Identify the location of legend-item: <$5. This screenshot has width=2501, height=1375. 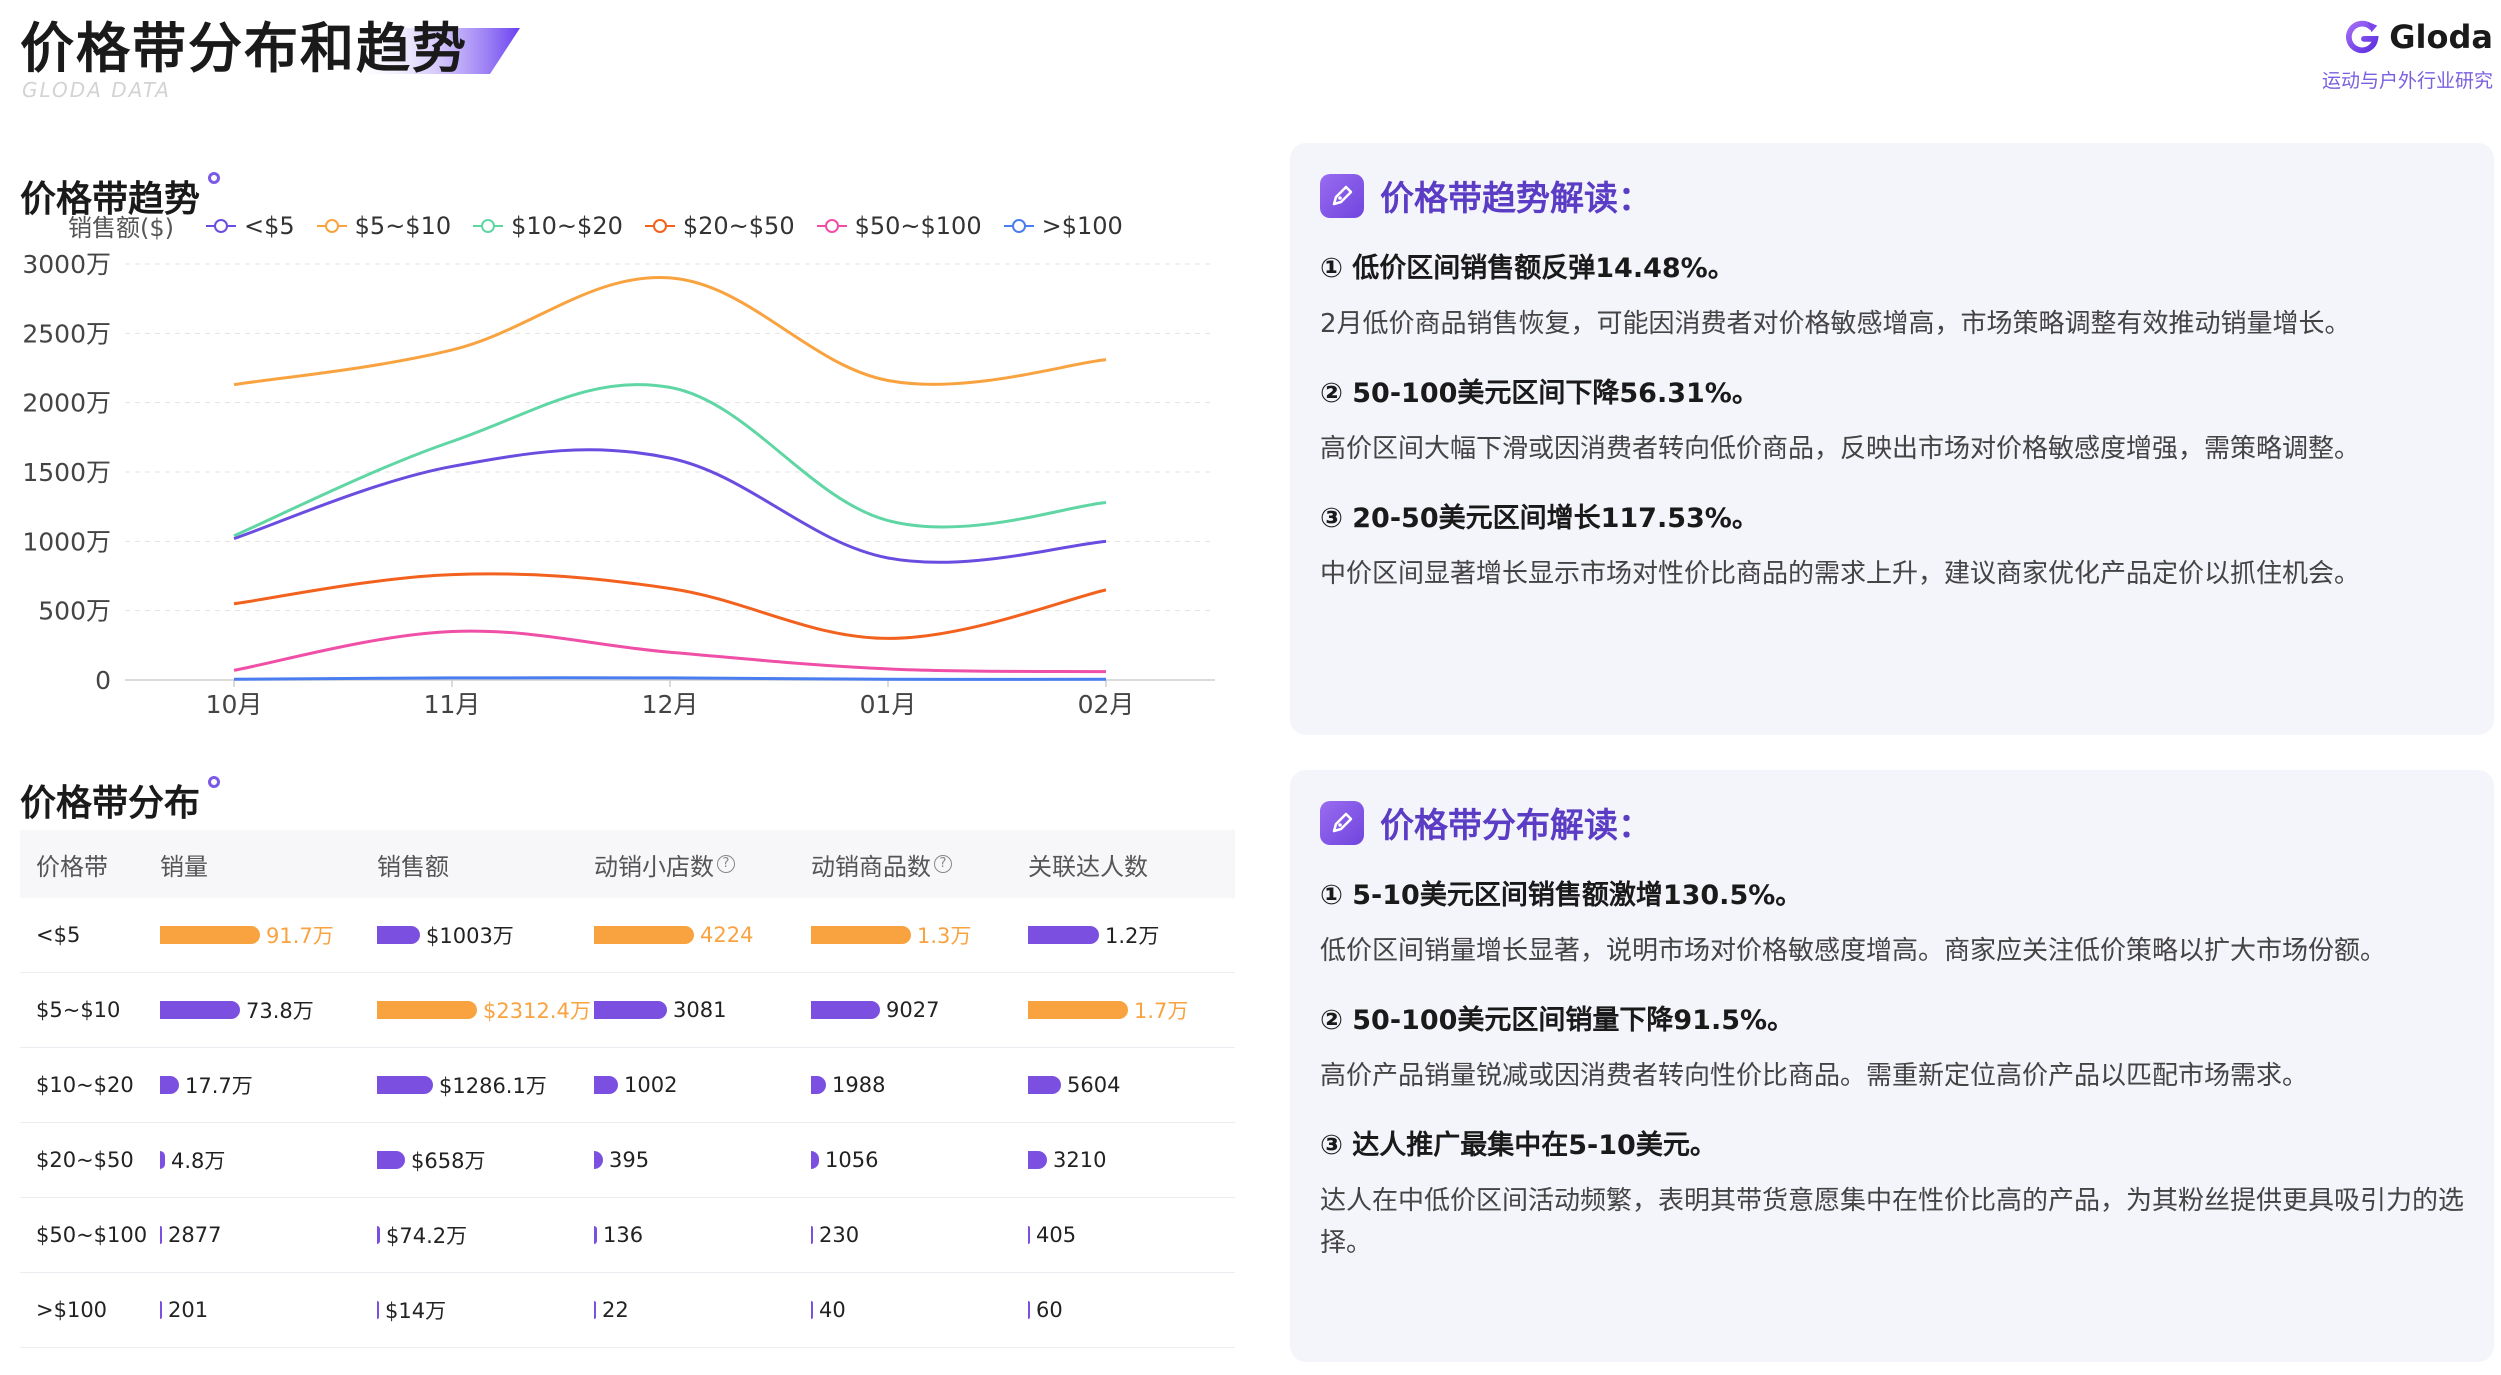
(250, 226).